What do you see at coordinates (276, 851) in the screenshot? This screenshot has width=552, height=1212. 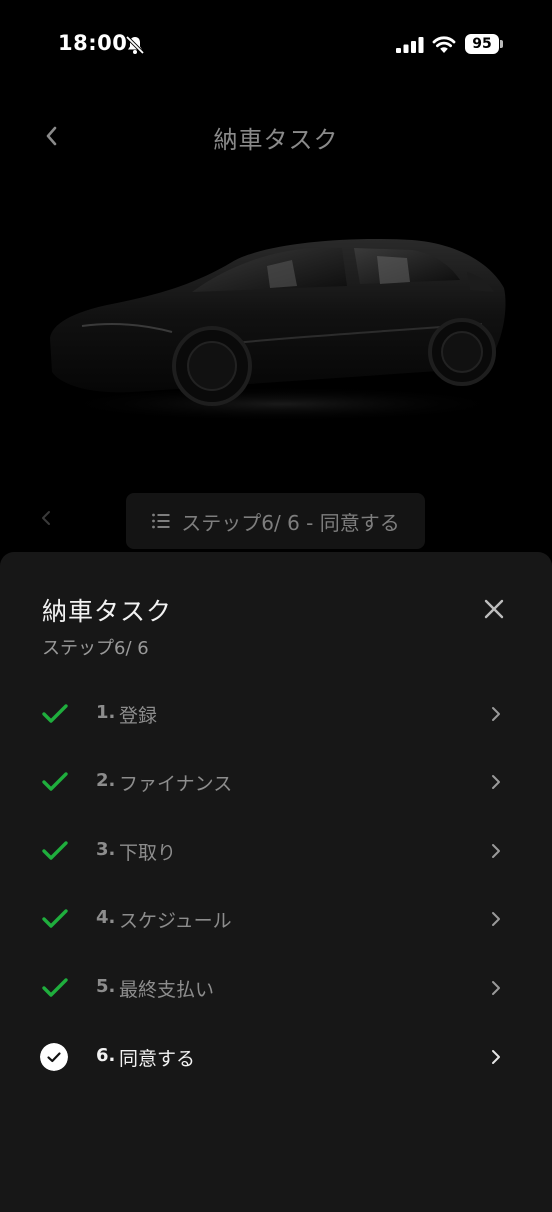 I see `task-row-trade-in: 3. 下取り` at bounding box center [276, 851].